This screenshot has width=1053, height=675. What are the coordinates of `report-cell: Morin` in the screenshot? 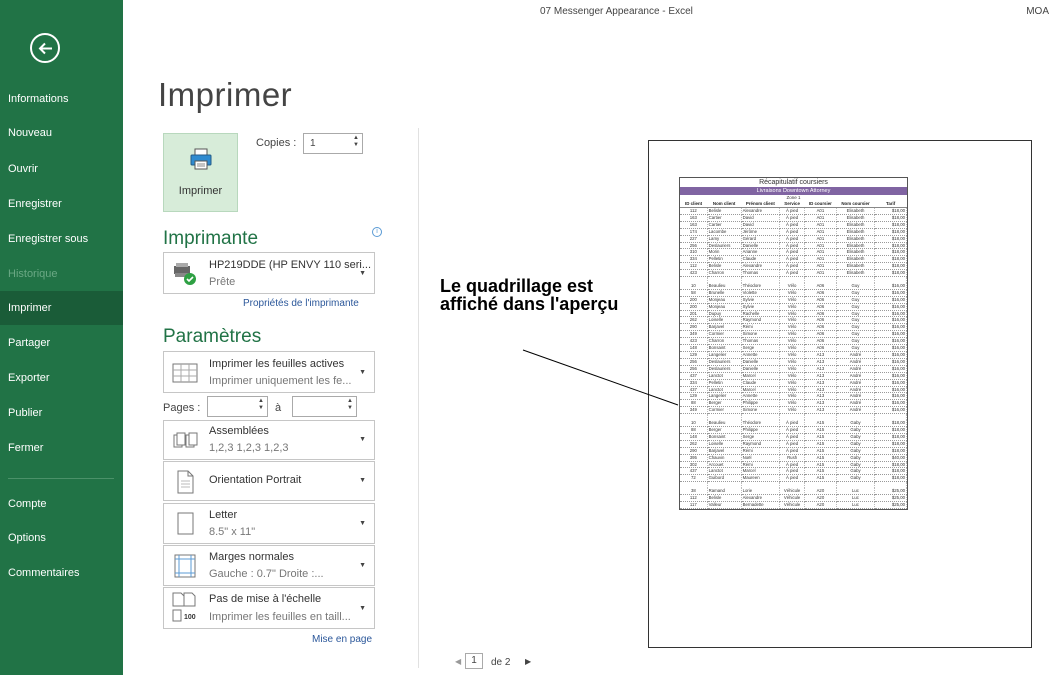 It's located at (724, 252).